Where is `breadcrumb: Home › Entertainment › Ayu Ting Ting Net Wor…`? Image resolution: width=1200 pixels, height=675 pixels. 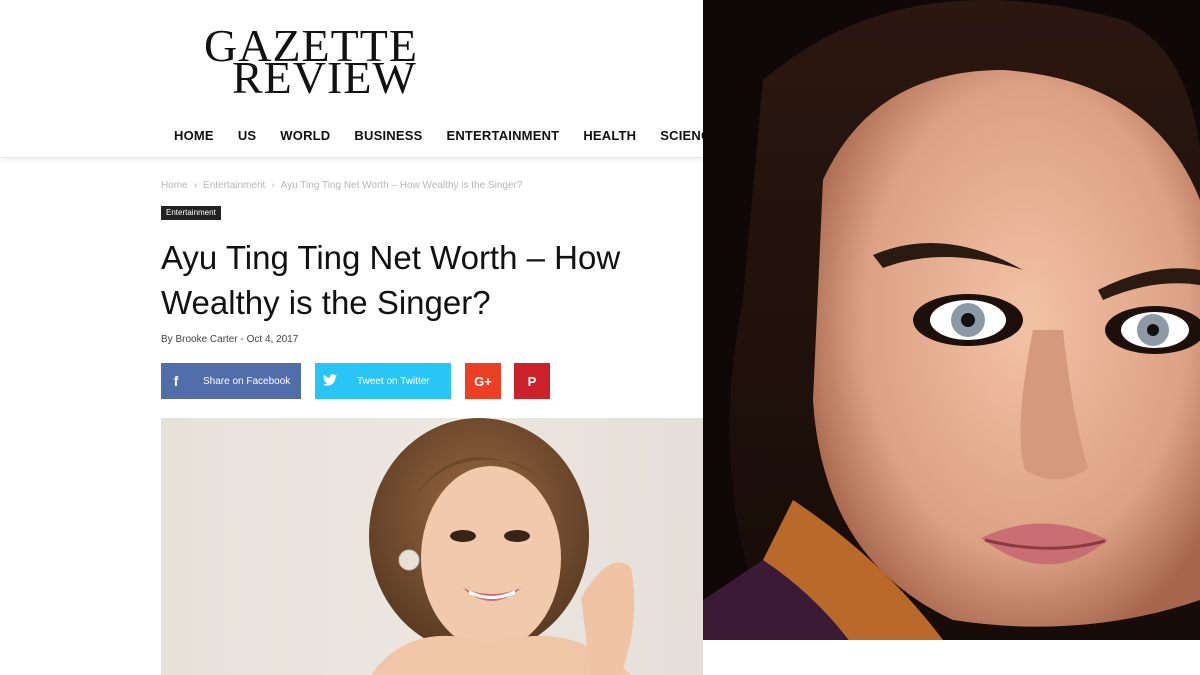 breadcrumb: Home › Entertainment › Ayu Ting Ting Net Wor… is located at coordinates (431, 185).